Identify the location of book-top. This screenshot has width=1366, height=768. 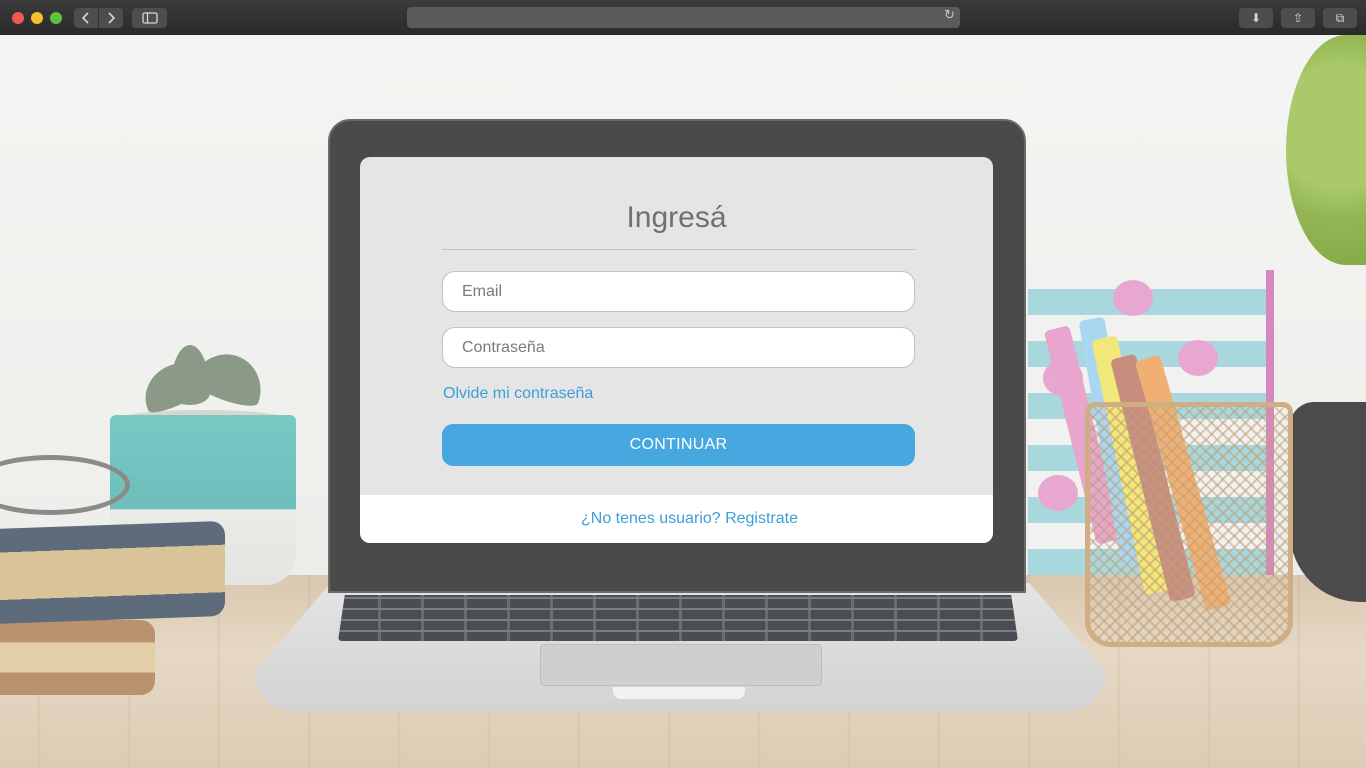
(112, 572).